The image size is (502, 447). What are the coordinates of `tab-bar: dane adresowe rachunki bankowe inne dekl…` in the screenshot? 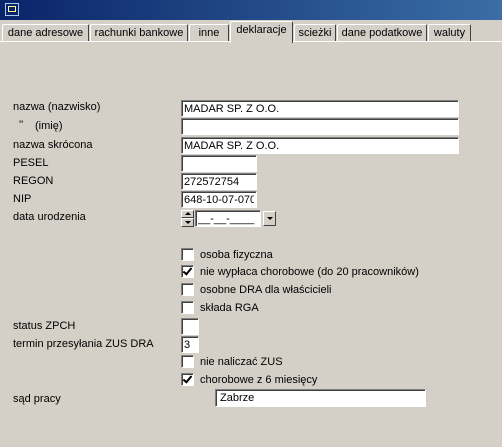 It's located at (251, 31).